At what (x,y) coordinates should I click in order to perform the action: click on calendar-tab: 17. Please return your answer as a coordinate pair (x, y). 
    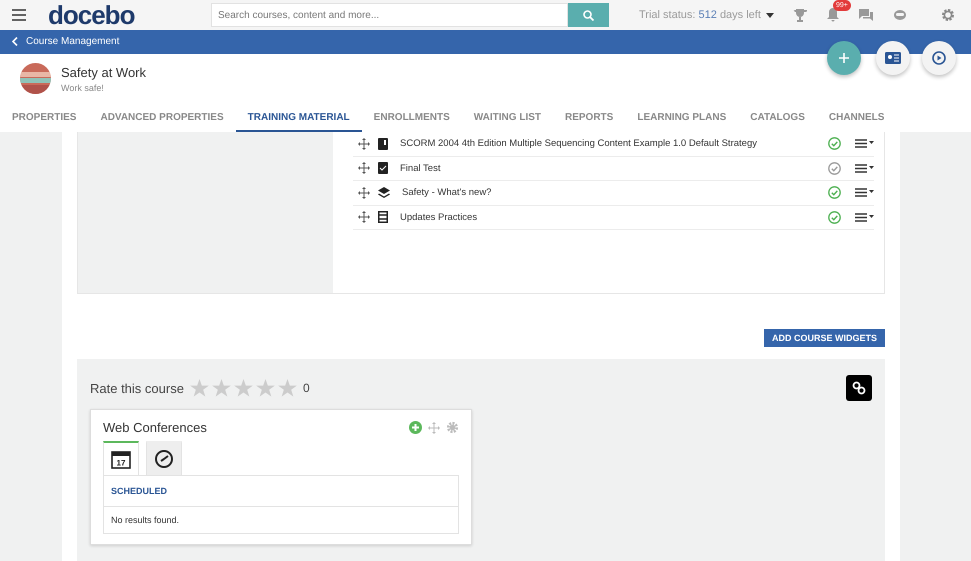
    Looking at the image, I should click on (121, 458).